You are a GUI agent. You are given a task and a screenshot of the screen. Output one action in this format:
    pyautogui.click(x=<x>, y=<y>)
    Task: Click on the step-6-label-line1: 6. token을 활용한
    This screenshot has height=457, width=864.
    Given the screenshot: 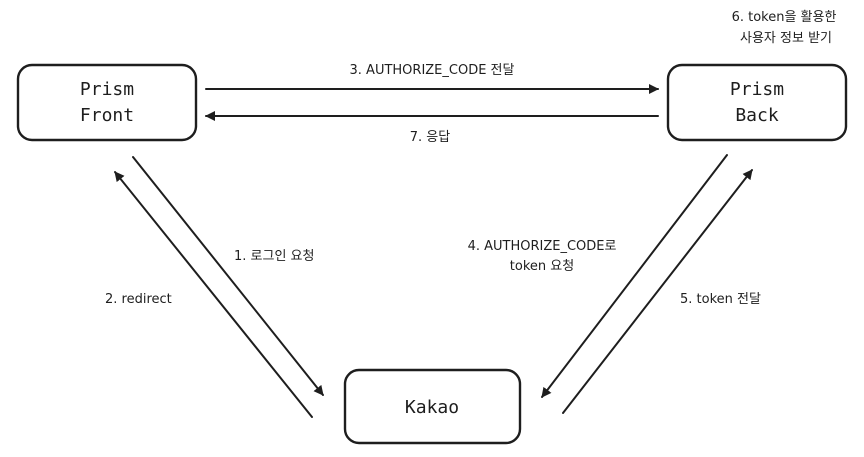 What is the action you would take?
    pyautogui.click(x=784, y=17)
    